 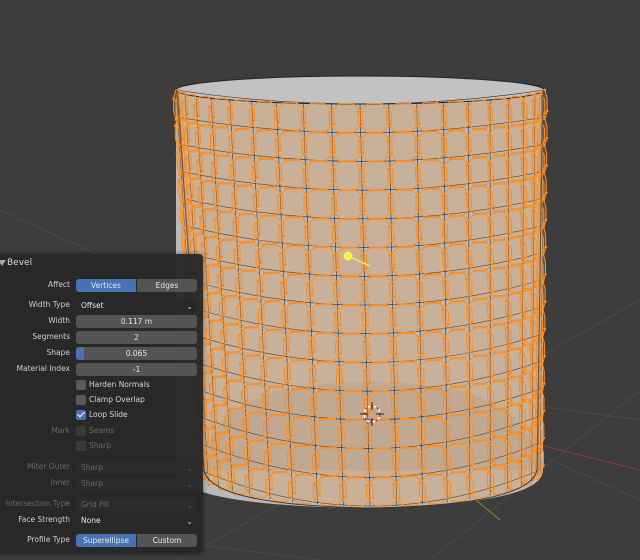 I want to click on collapse-triangle-icon, so click(x=3, y=263).